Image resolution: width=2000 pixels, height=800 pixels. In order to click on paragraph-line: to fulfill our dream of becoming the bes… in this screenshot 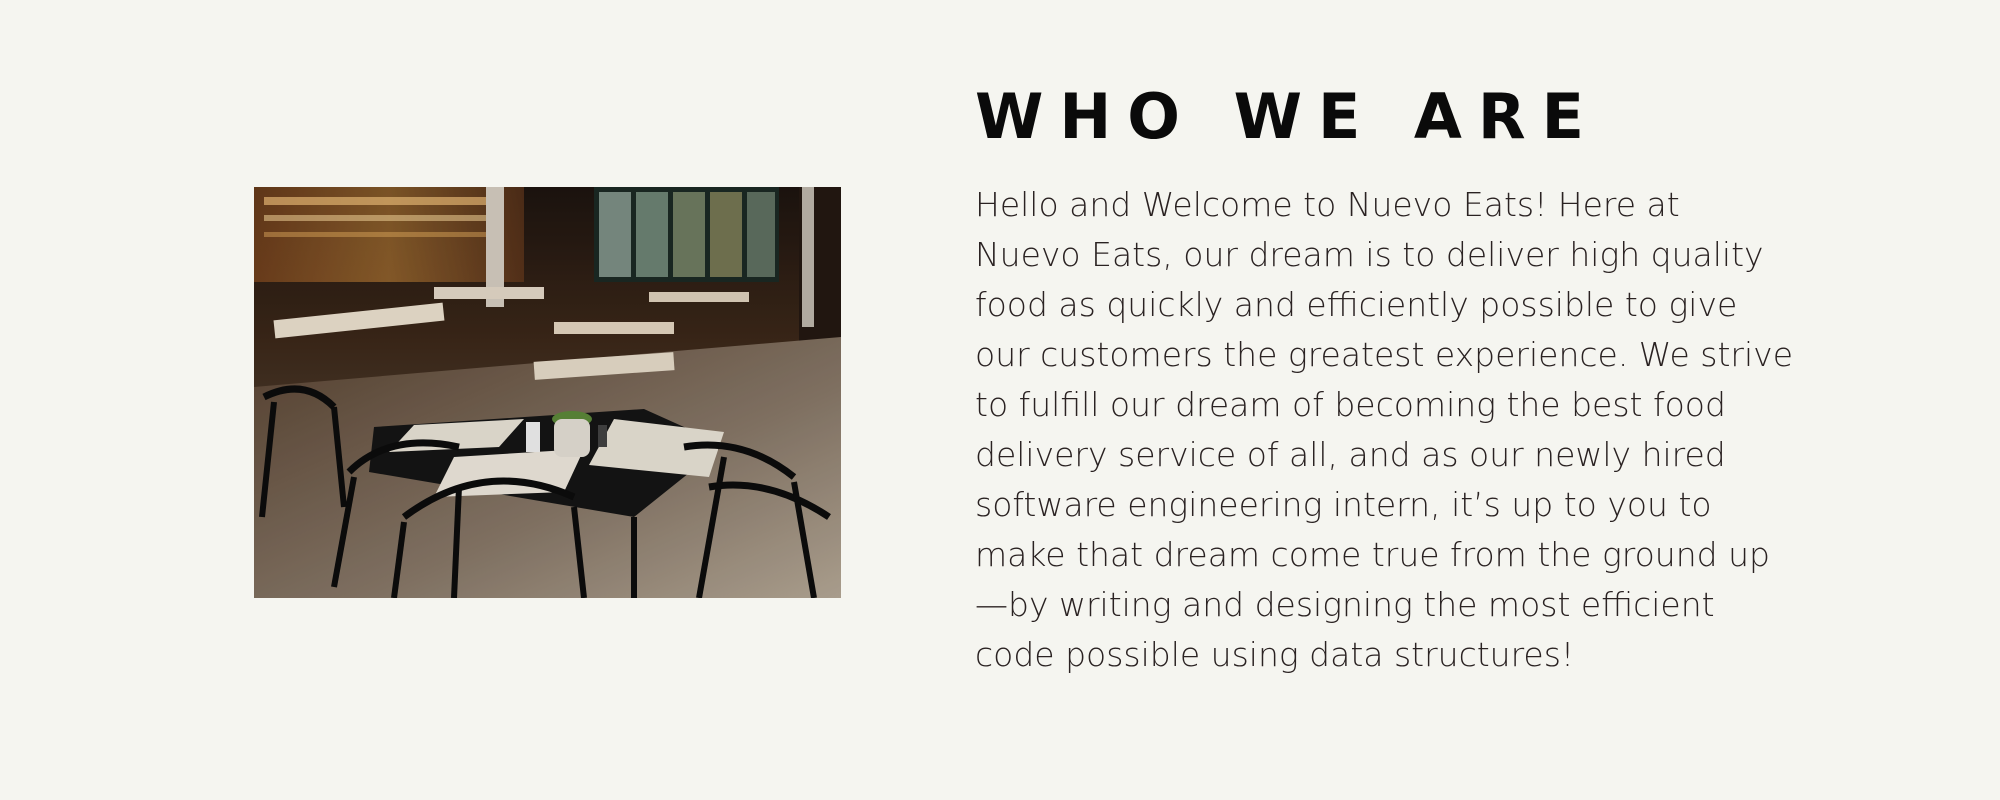, I will do `click(1350, 404)`.